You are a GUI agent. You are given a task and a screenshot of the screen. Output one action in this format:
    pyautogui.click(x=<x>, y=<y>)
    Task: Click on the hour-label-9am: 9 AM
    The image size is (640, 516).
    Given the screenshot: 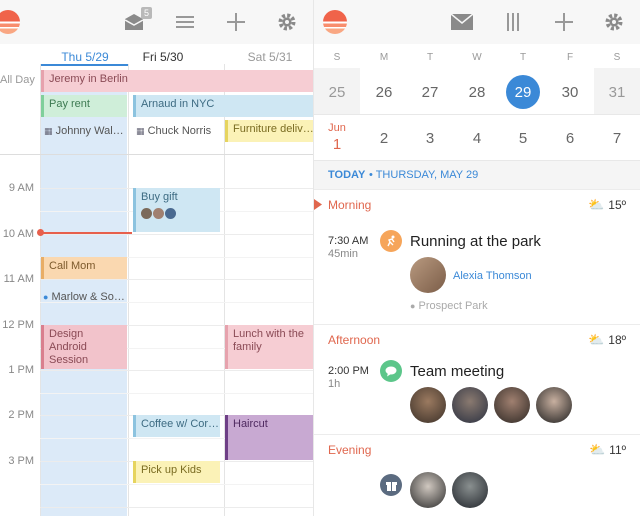 What is the action you would take?
    pyautogui.click(x=21, y=188)
    